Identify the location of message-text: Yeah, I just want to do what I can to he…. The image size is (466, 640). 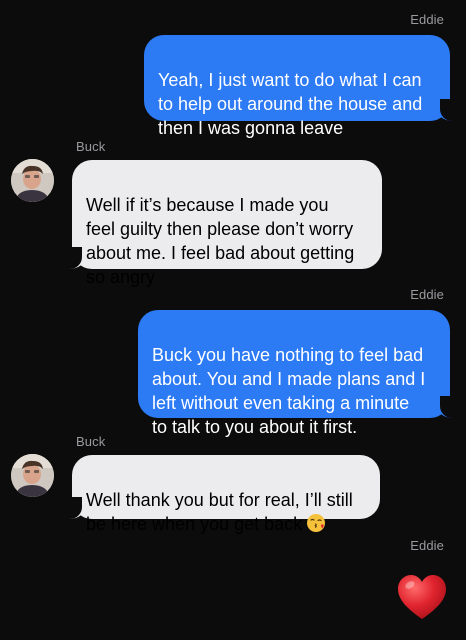
(290, 104).